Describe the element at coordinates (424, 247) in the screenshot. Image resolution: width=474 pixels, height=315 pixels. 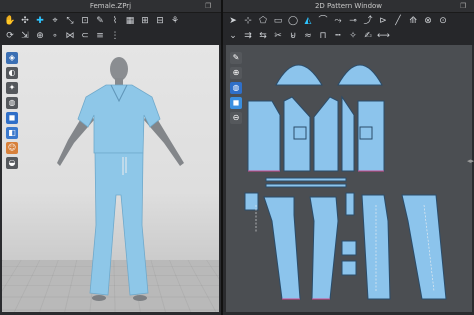
I see `pattern-pants-back-right` at that location.